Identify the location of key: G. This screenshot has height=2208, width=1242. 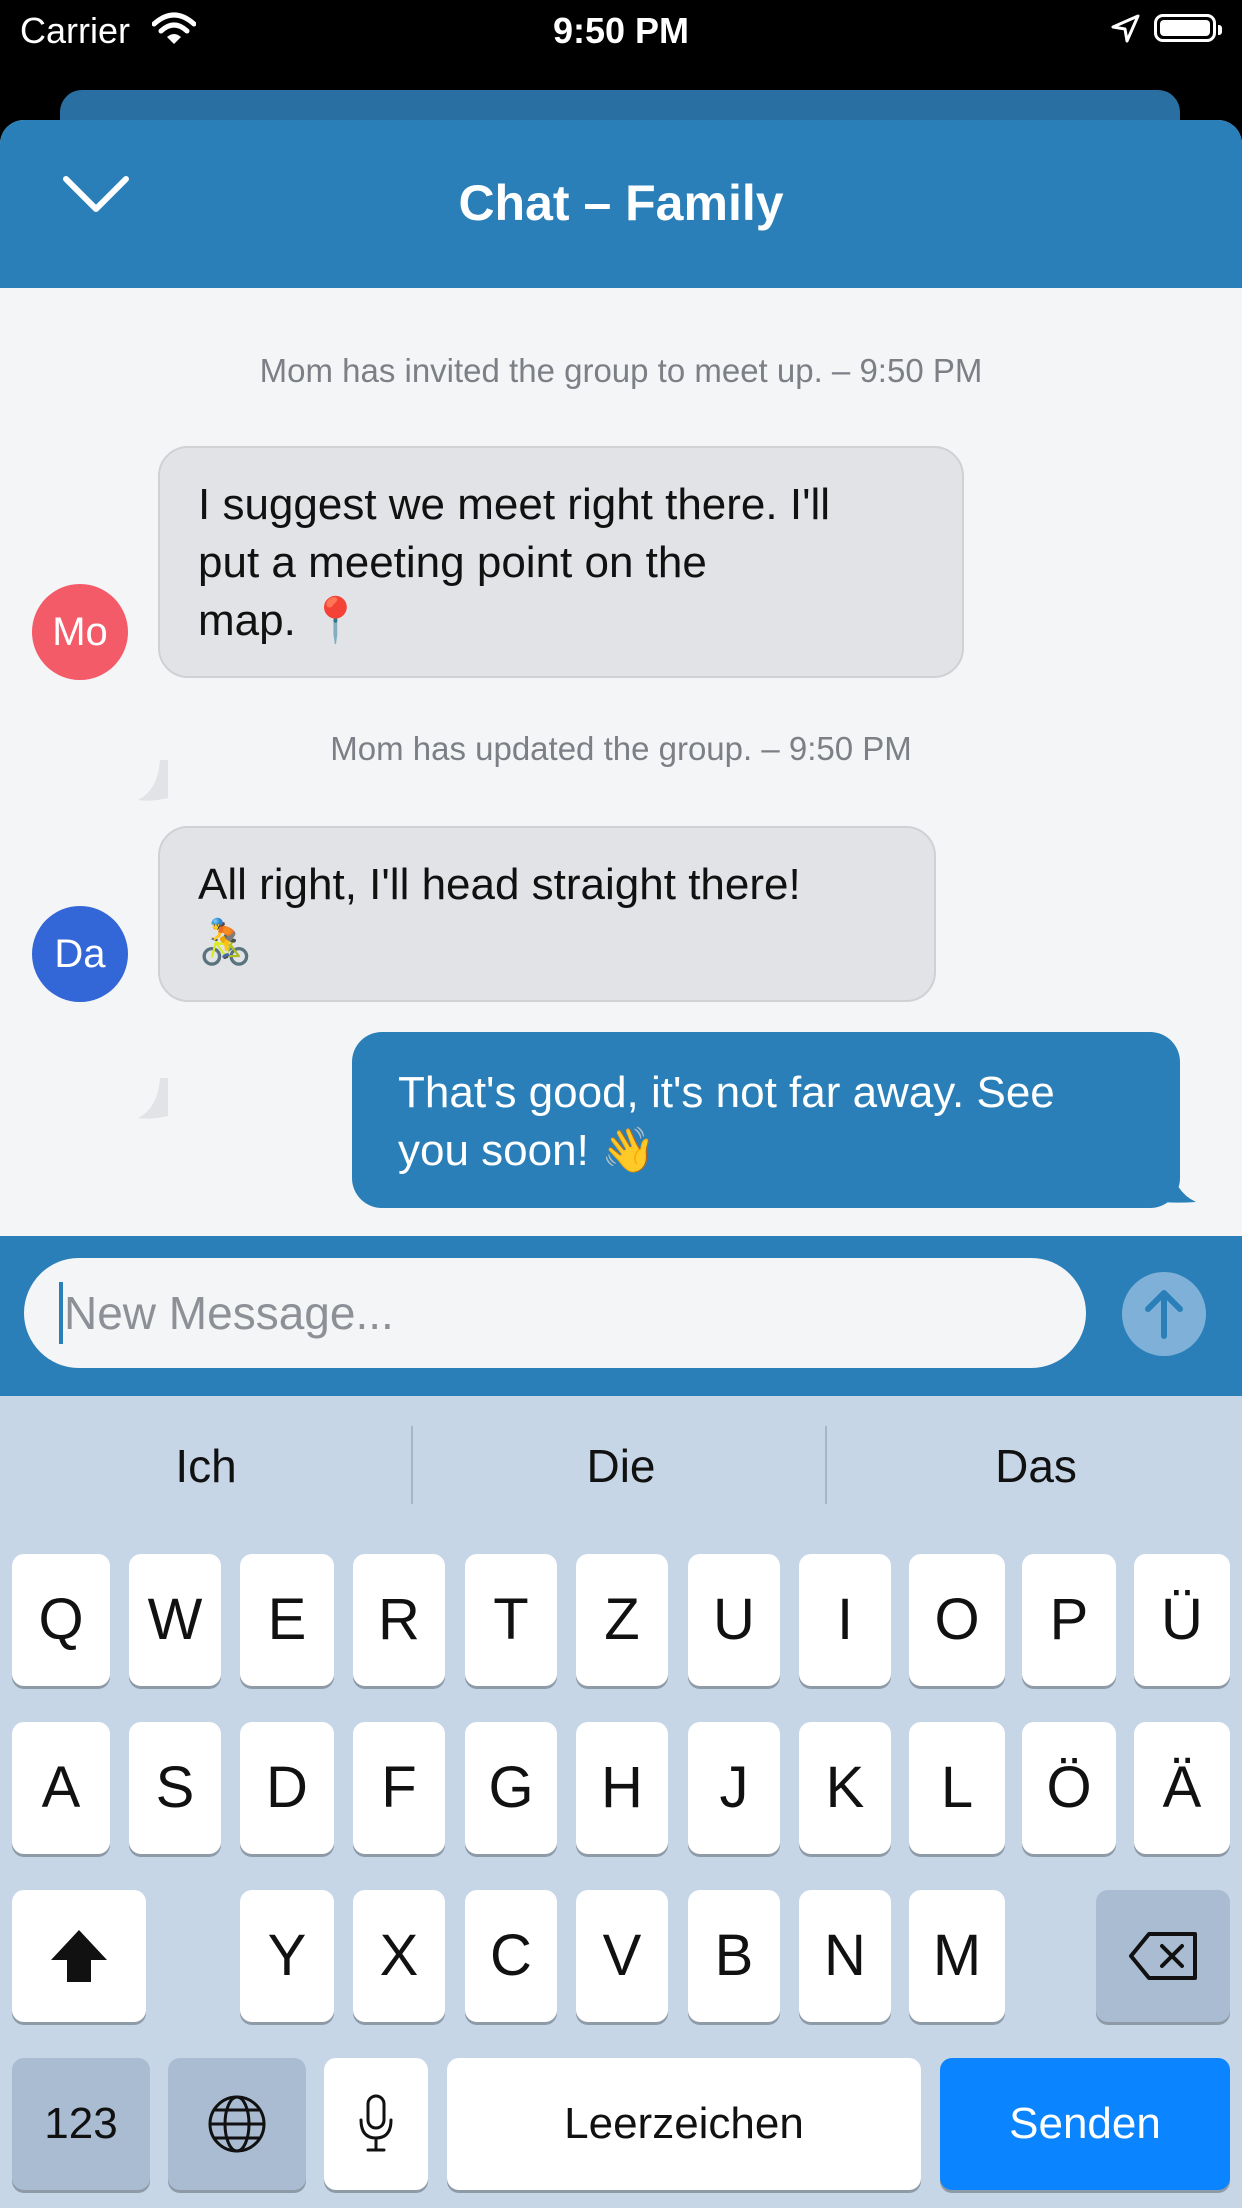
(511, 1788).